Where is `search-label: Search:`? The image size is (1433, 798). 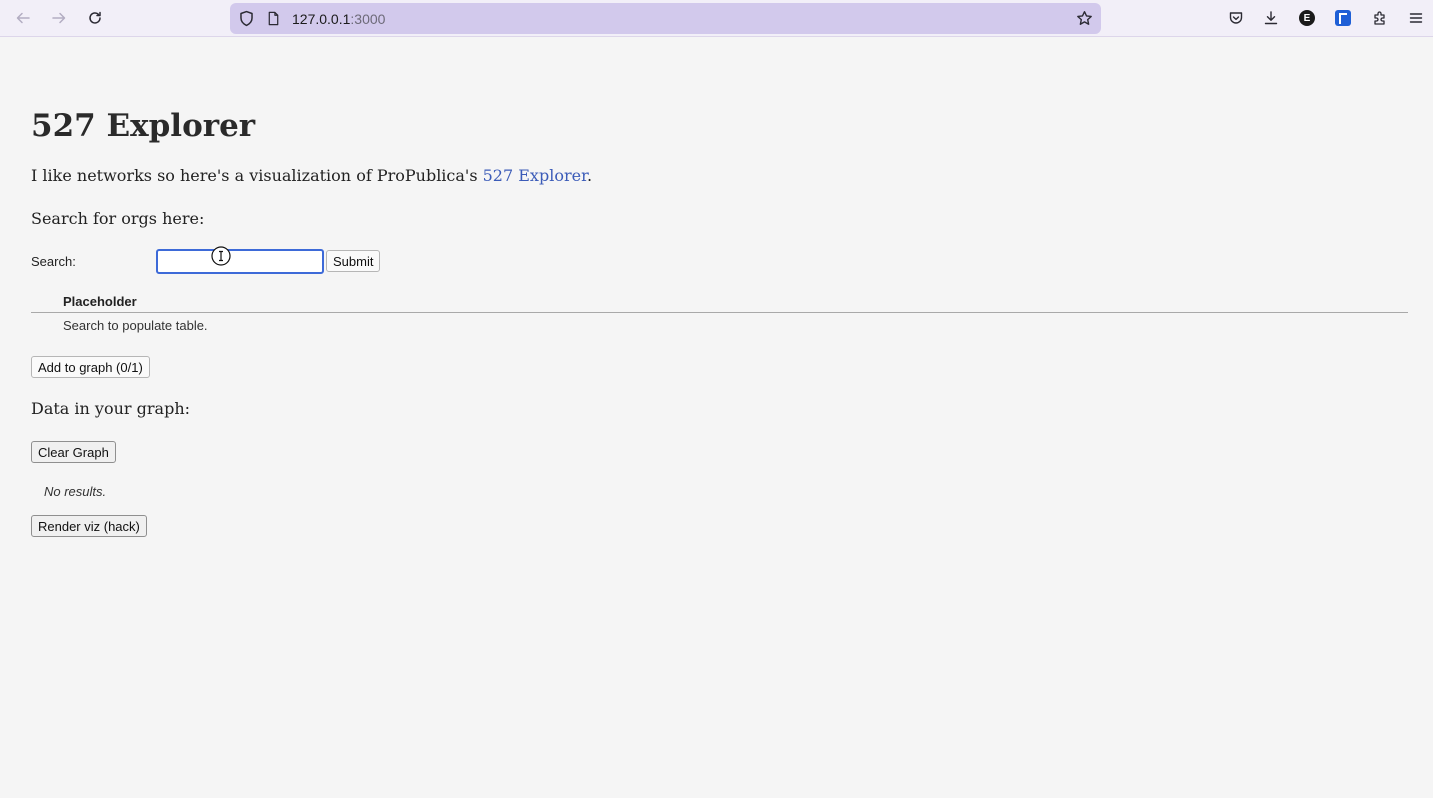 search-label: Search: is located at coordinates (53, 261).